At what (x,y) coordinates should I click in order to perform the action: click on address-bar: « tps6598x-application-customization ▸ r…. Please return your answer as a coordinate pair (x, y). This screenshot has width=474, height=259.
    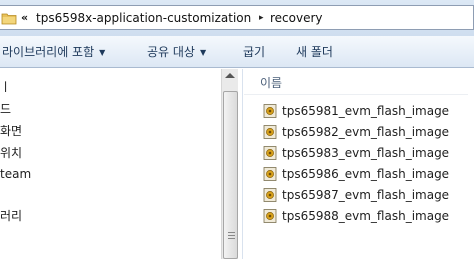
    Looking at the image, I should click on (237, 18).